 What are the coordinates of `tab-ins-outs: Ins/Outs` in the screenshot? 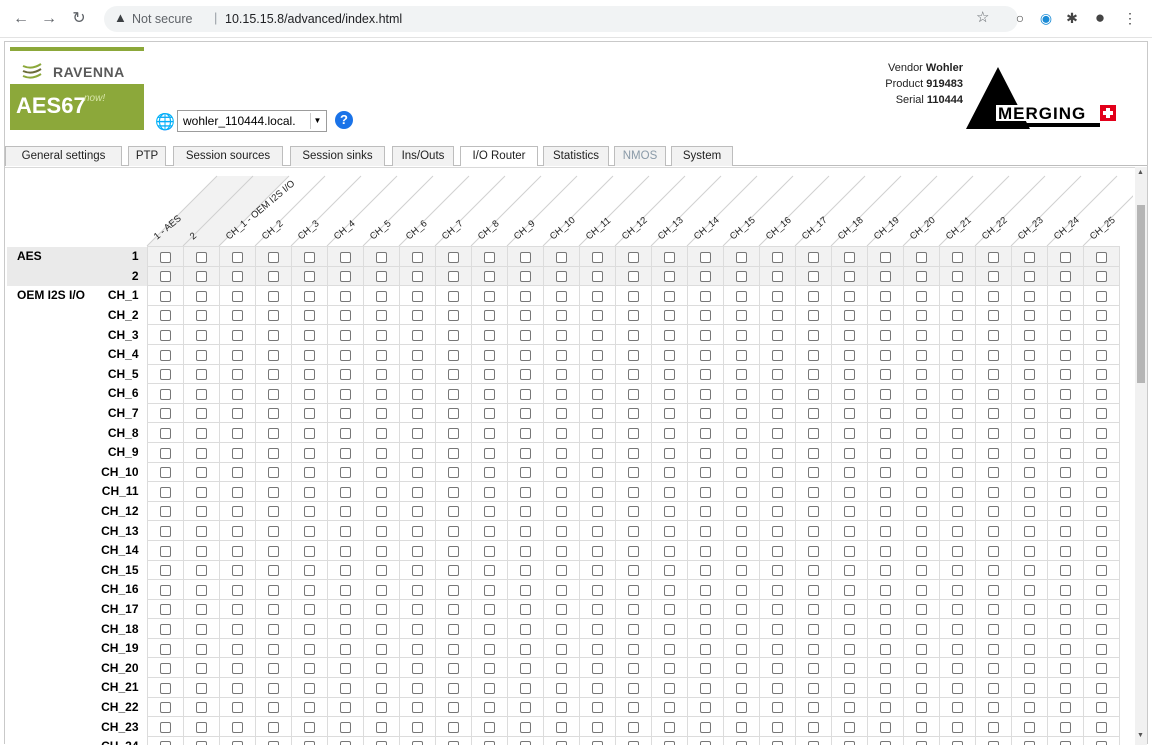 It's located at (423, 156).